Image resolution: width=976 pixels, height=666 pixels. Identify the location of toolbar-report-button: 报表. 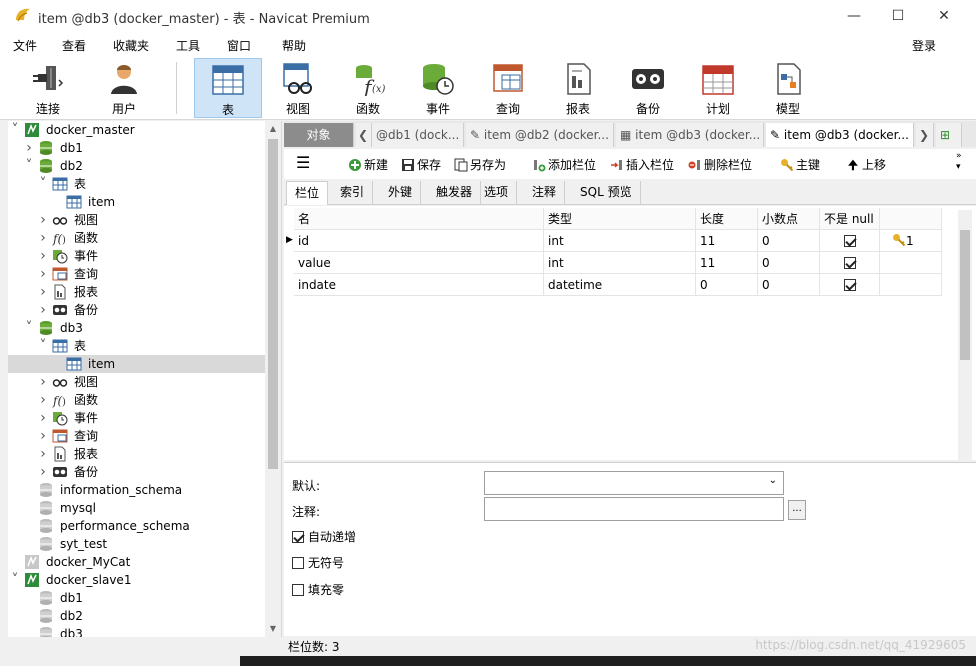
(578, 88).